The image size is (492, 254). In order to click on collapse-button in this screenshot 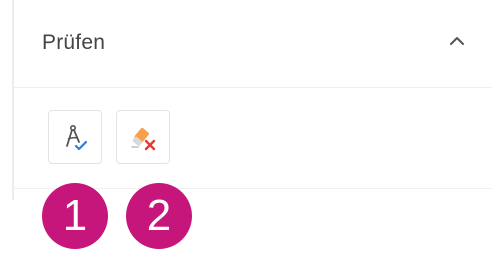, I will do `click(457, 41)`.